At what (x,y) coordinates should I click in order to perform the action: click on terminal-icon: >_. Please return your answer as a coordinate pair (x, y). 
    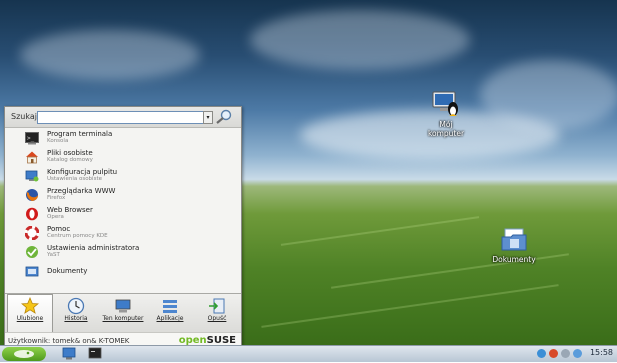
    Looking at the image, I should click on (32, 138).